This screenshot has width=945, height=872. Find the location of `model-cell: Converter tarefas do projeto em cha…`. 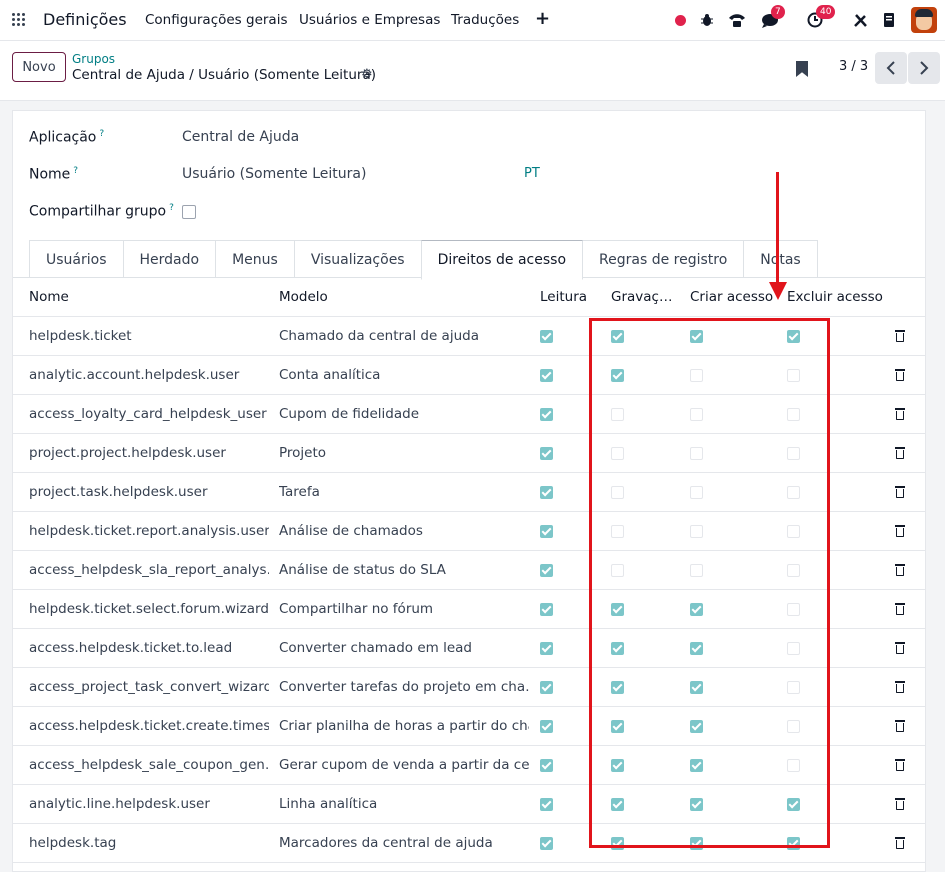

model-cell: Converter tarefas do projeto em cha… is located at coordinates (404, 687).